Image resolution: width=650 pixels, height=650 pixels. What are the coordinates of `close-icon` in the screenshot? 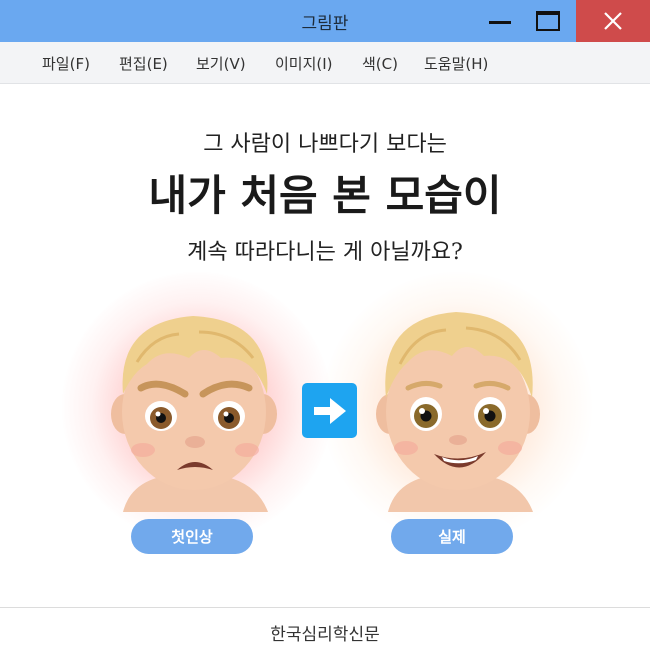 It's located at (613, 21).